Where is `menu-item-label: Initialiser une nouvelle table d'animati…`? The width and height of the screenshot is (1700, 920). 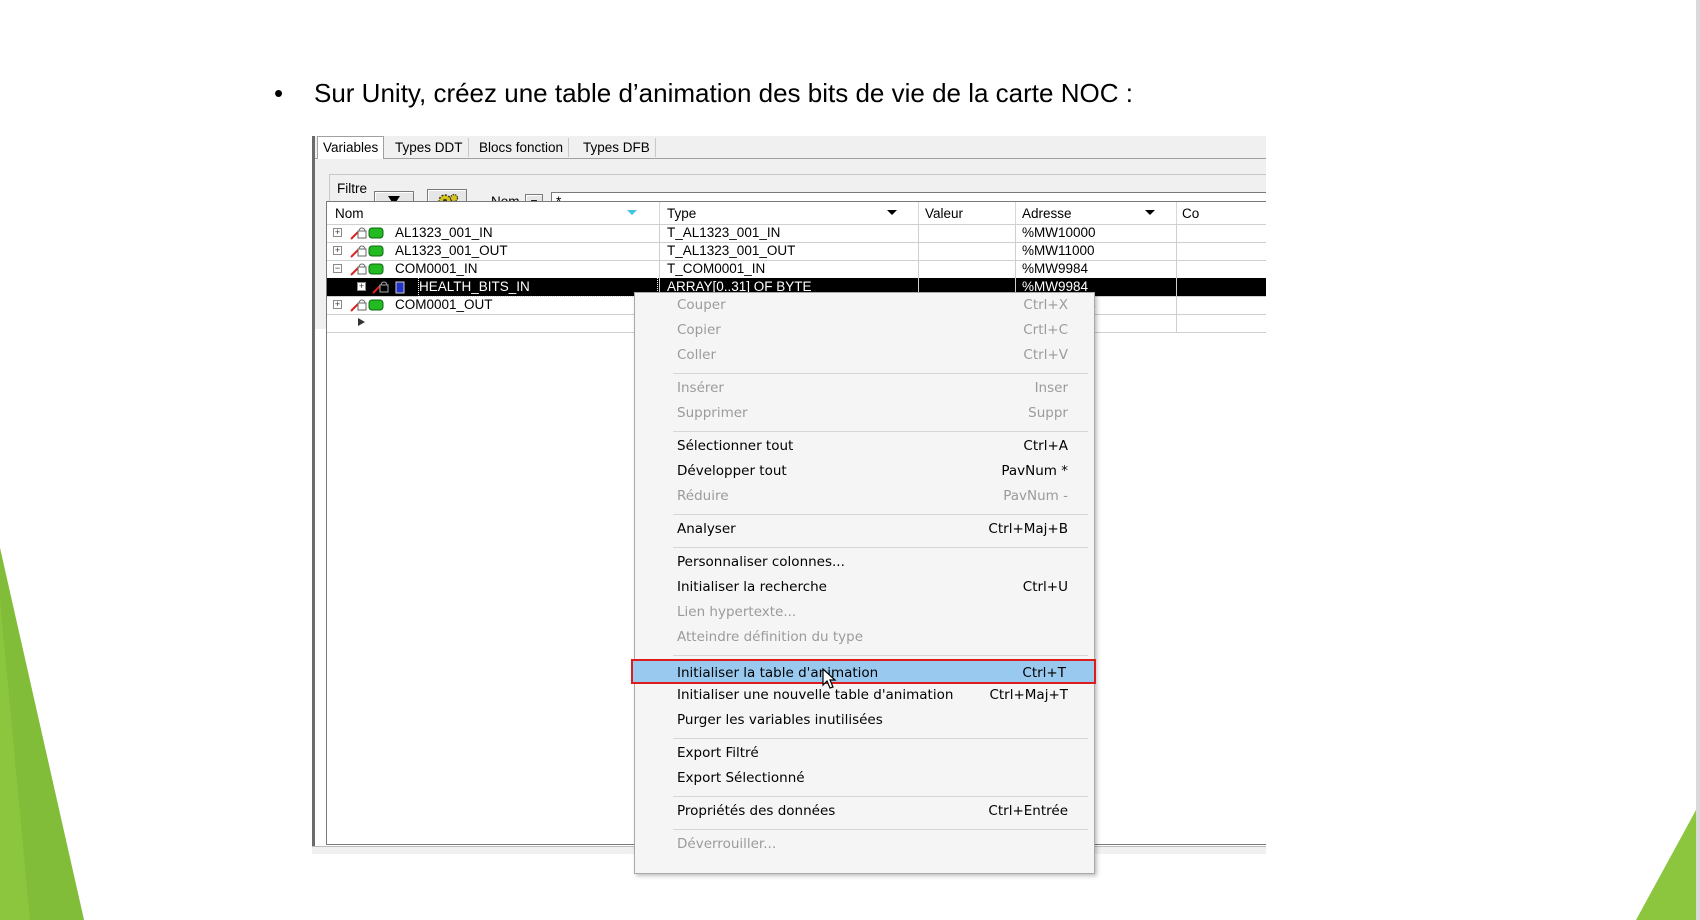
menu-item-label: Initialiser une nouvelle table d'animati… is located at coordinates (815, 695).